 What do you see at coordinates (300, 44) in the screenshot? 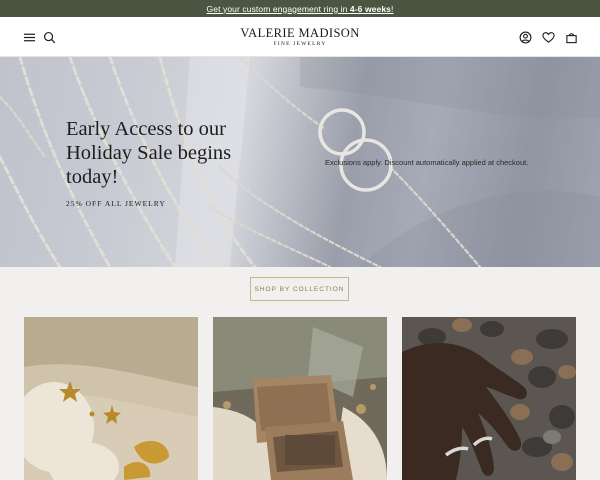
I see `logo-tagline: FINE JEWELRY` at bounding box center [300, 44].